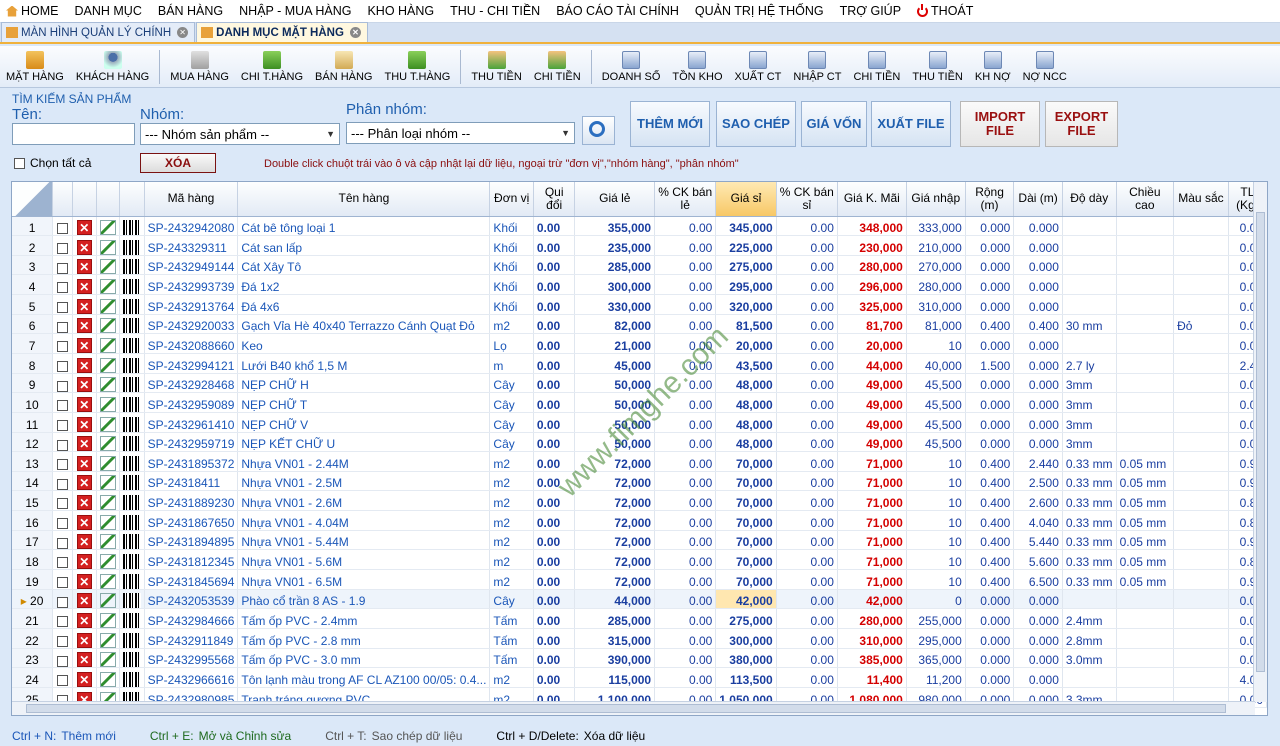 Image resolution: width=1280 pixels, height=746 pixels. Describe the element at coordinates (936, 560) in the screenshot. I see `cell-nhap: 10` at that location.